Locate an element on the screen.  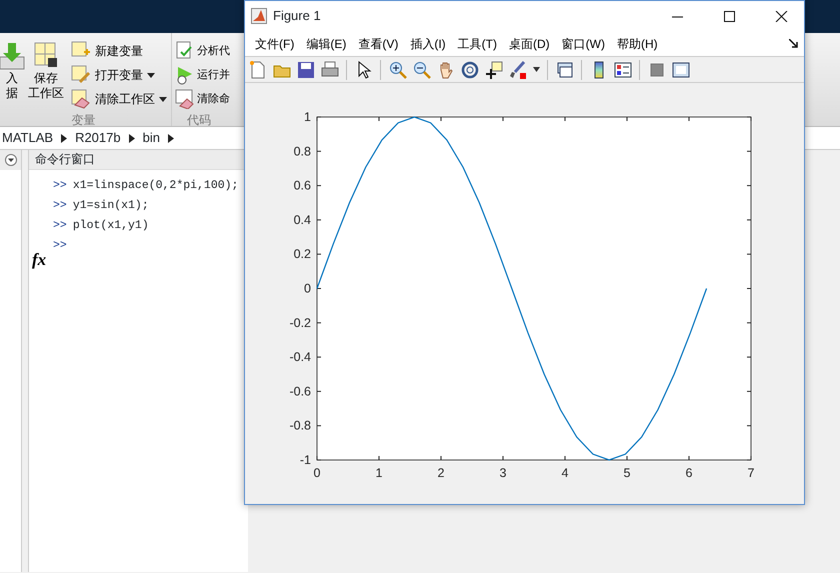
plot-window-icon is located at coordinates (681, 69).